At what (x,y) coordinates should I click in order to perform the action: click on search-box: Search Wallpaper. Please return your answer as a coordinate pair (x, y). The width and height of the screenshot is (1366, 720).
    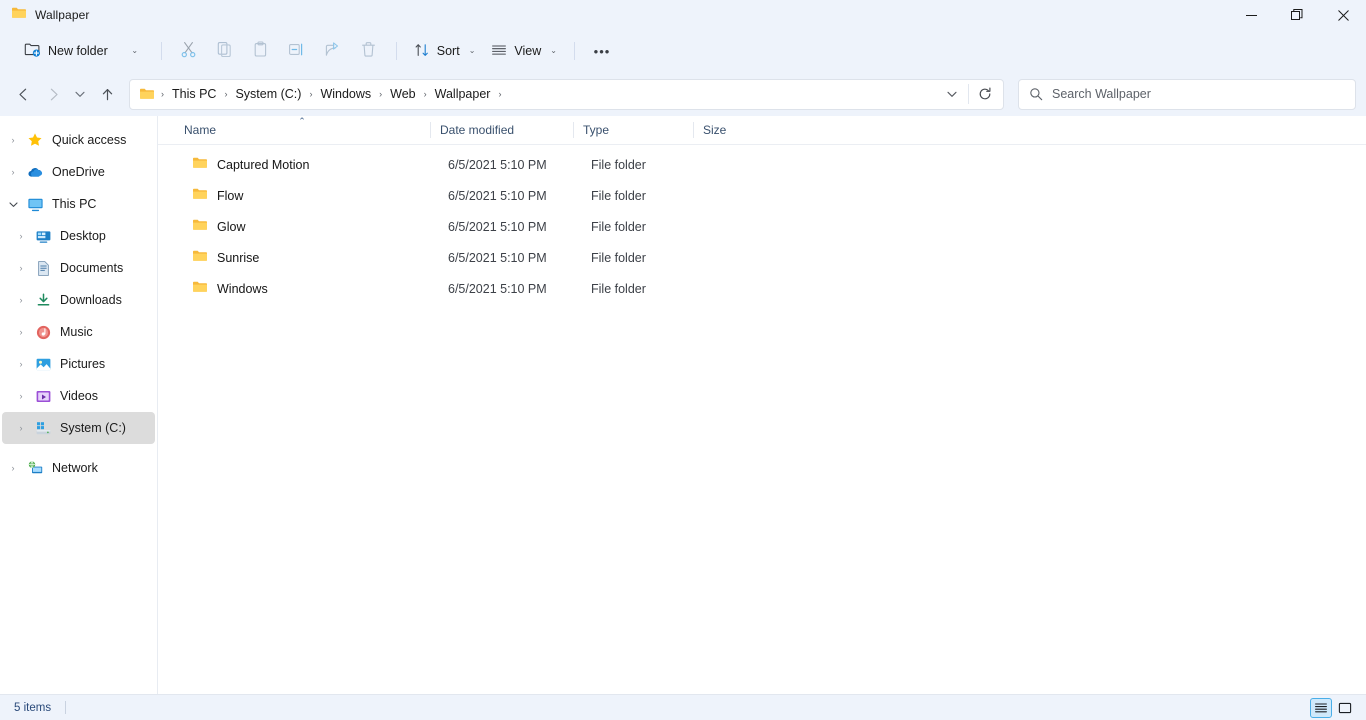
    Looking at the image, I should click on (1187, 94).